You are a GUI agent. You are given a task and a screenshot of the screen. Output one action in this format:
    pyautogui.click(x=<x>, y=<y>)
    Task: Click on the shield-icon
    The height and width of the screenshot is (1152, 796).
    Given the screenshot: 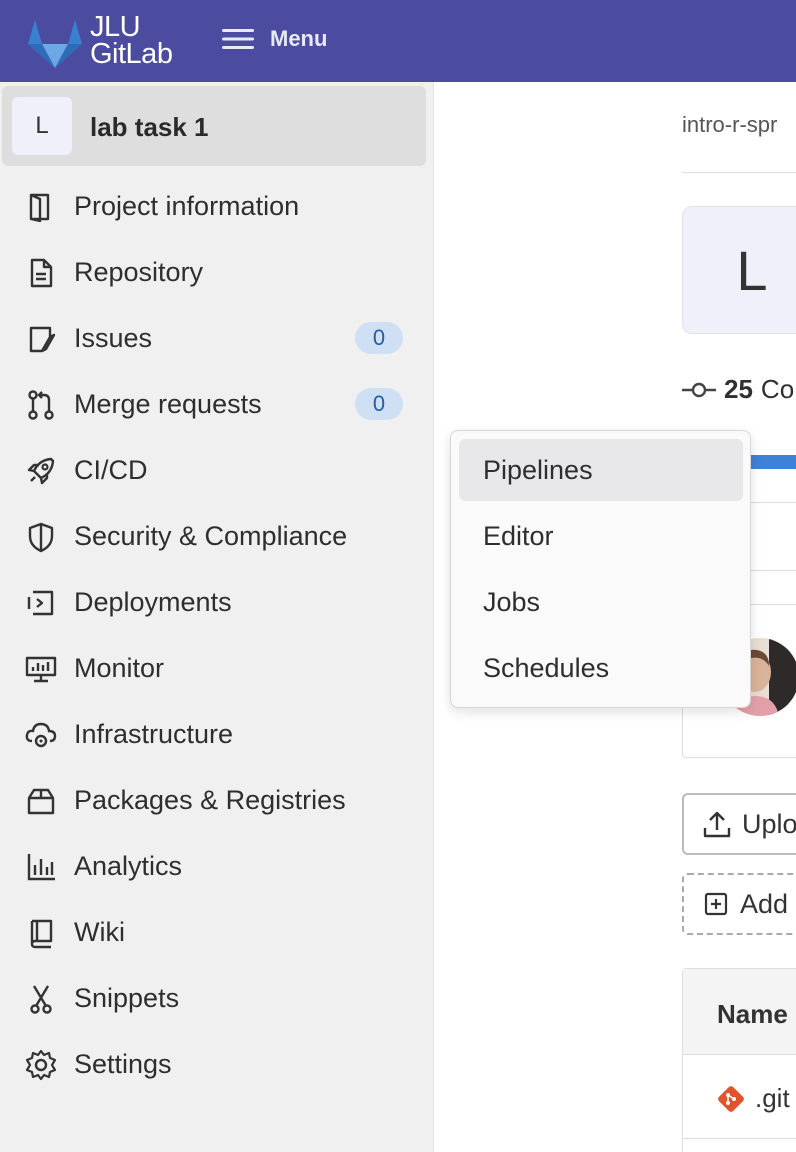 What is the action you would take?
    pyautogui.click(x=41, y=537)
    